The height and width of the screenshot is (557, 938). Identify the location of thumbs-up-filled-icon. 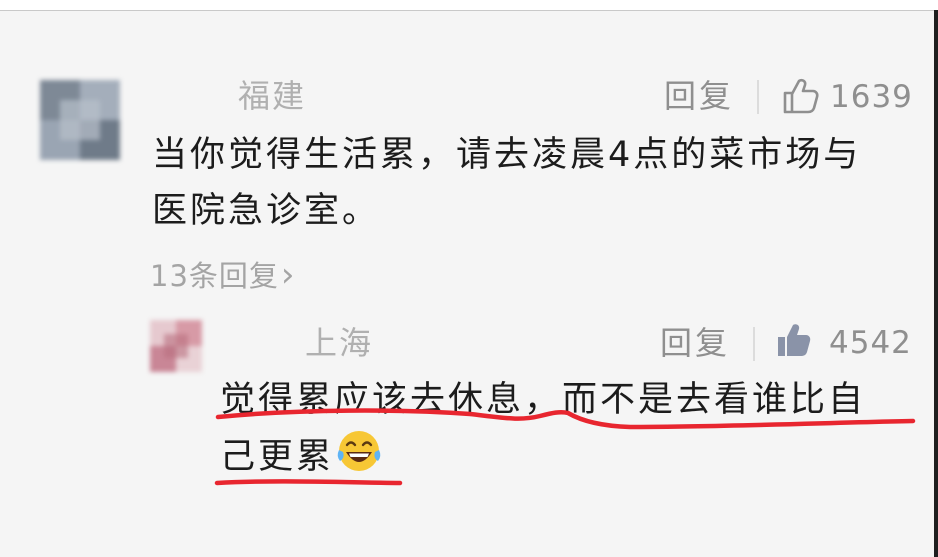
(794, 340).